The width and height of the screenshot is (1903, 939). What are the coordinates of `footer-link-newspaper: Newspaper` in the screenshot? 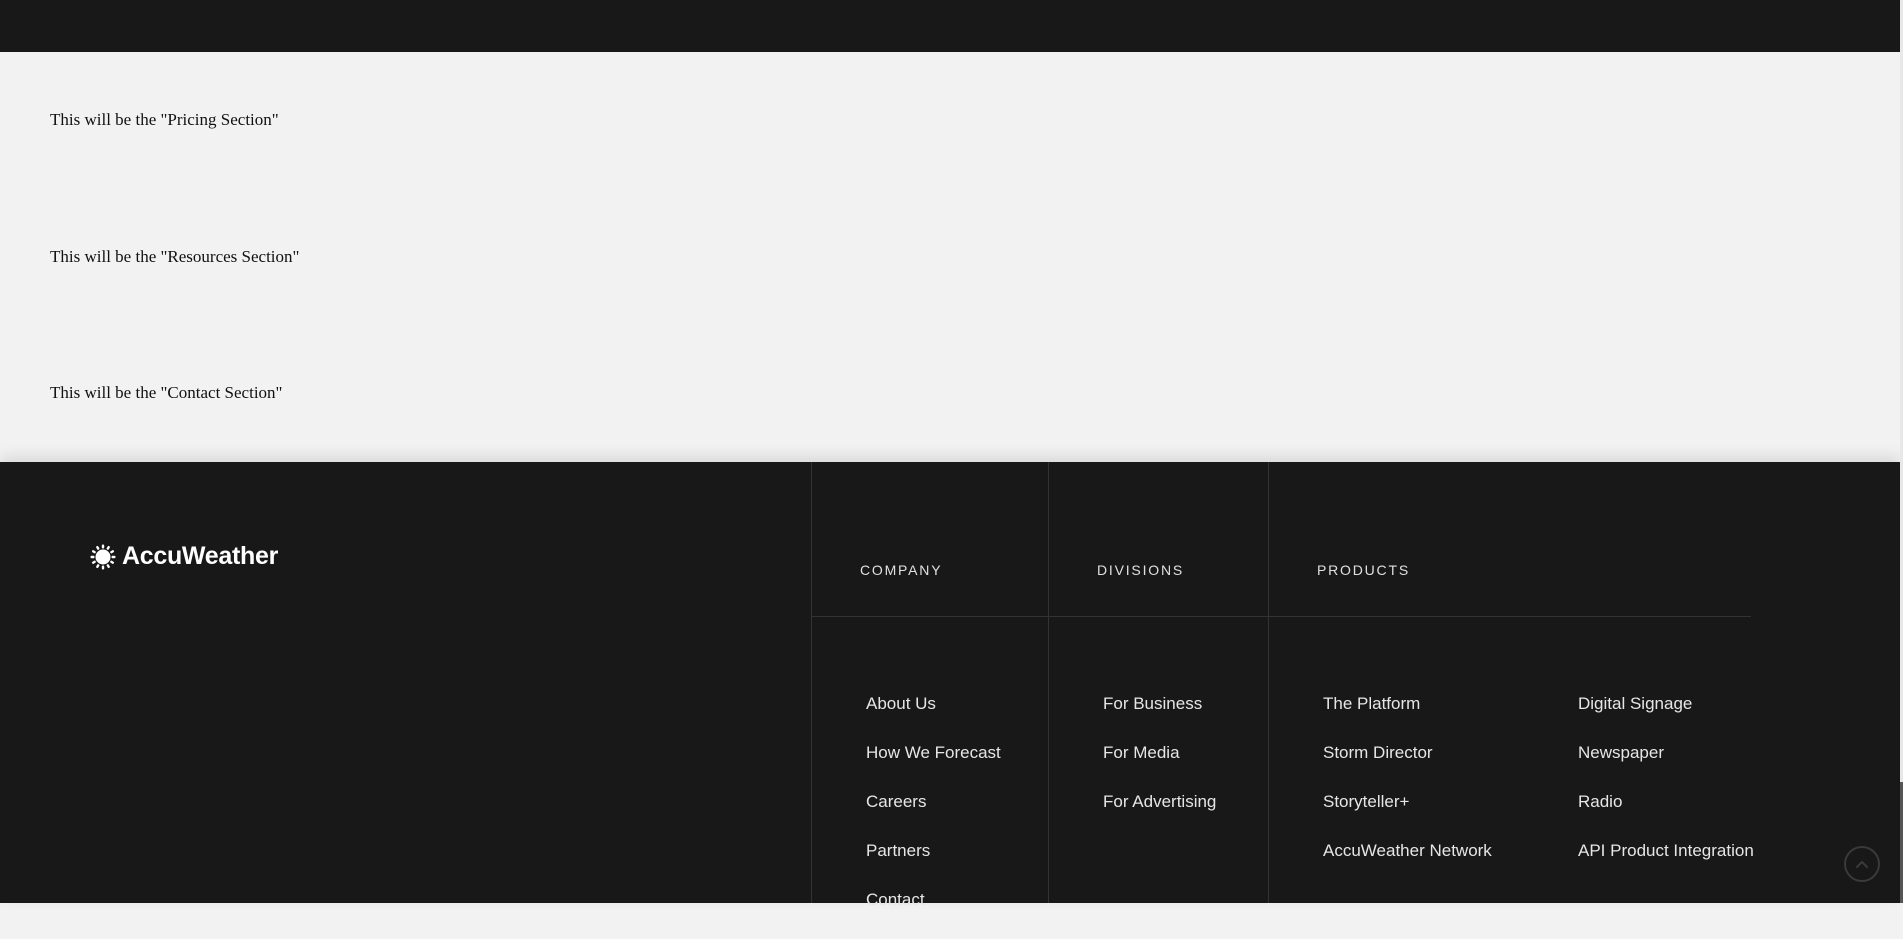 It's located at (1666, 767).